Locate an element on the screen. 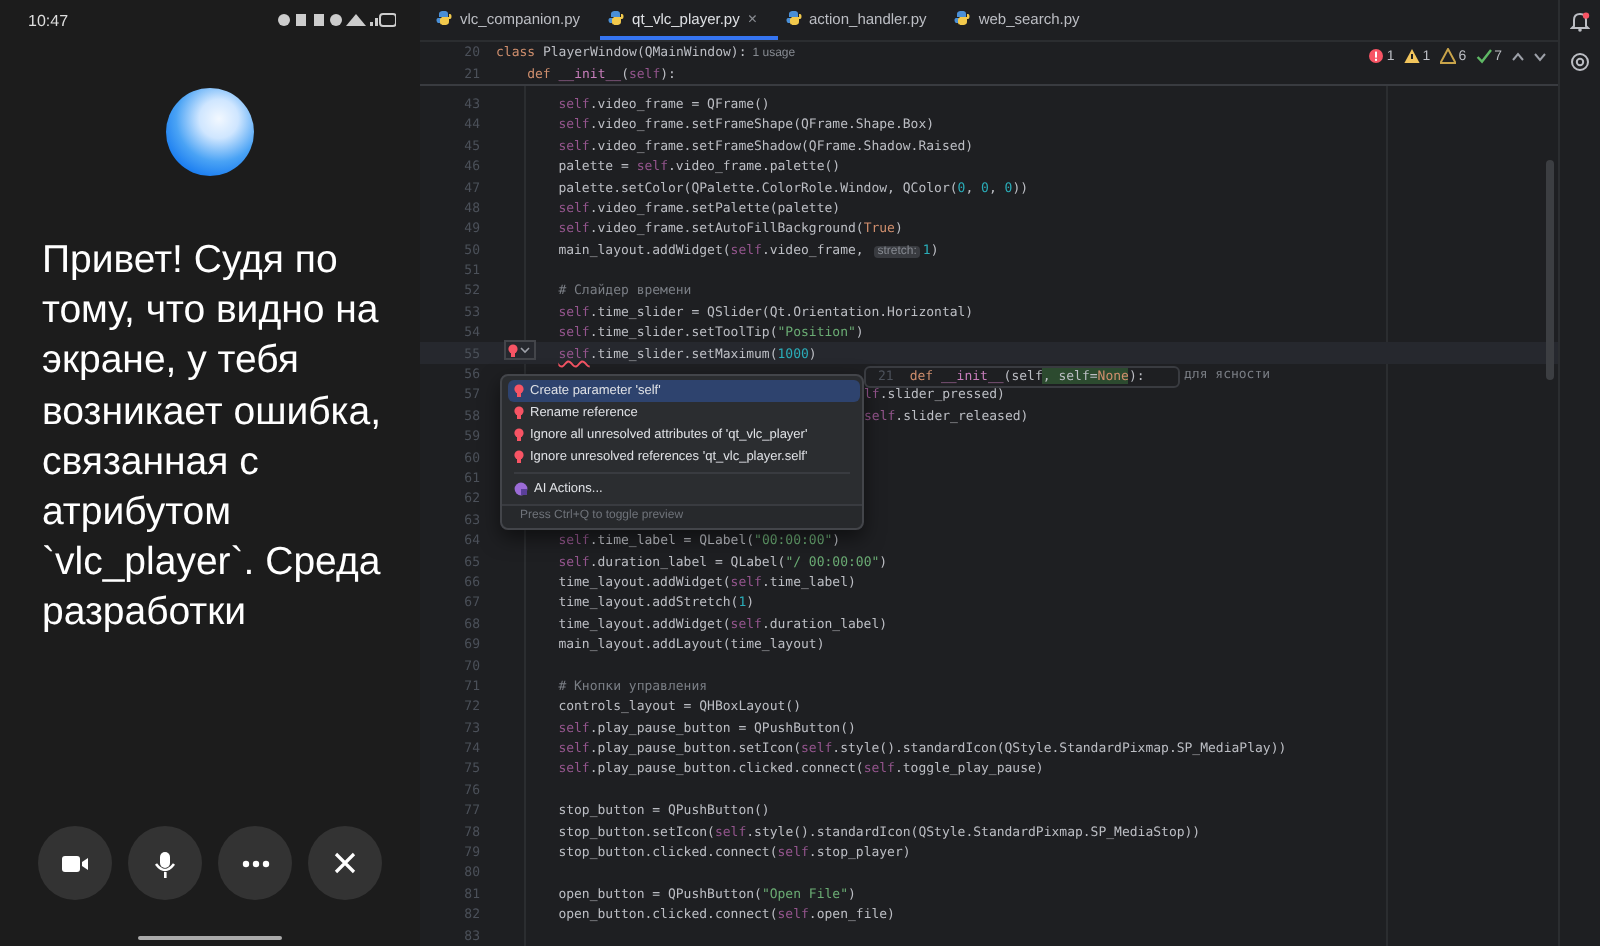  home-indicator is located at coordinates (210, 938).